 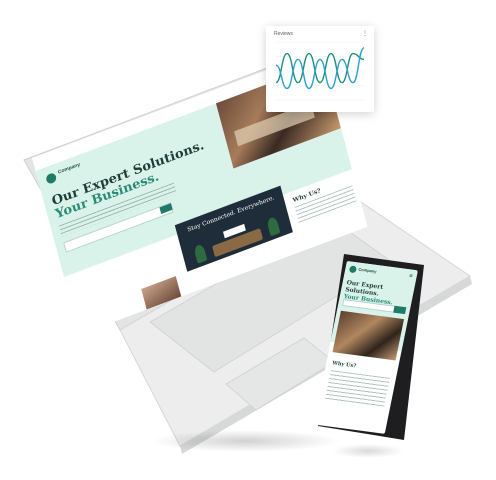 I want to click on phone-office-image, so click(x=368, y=335).